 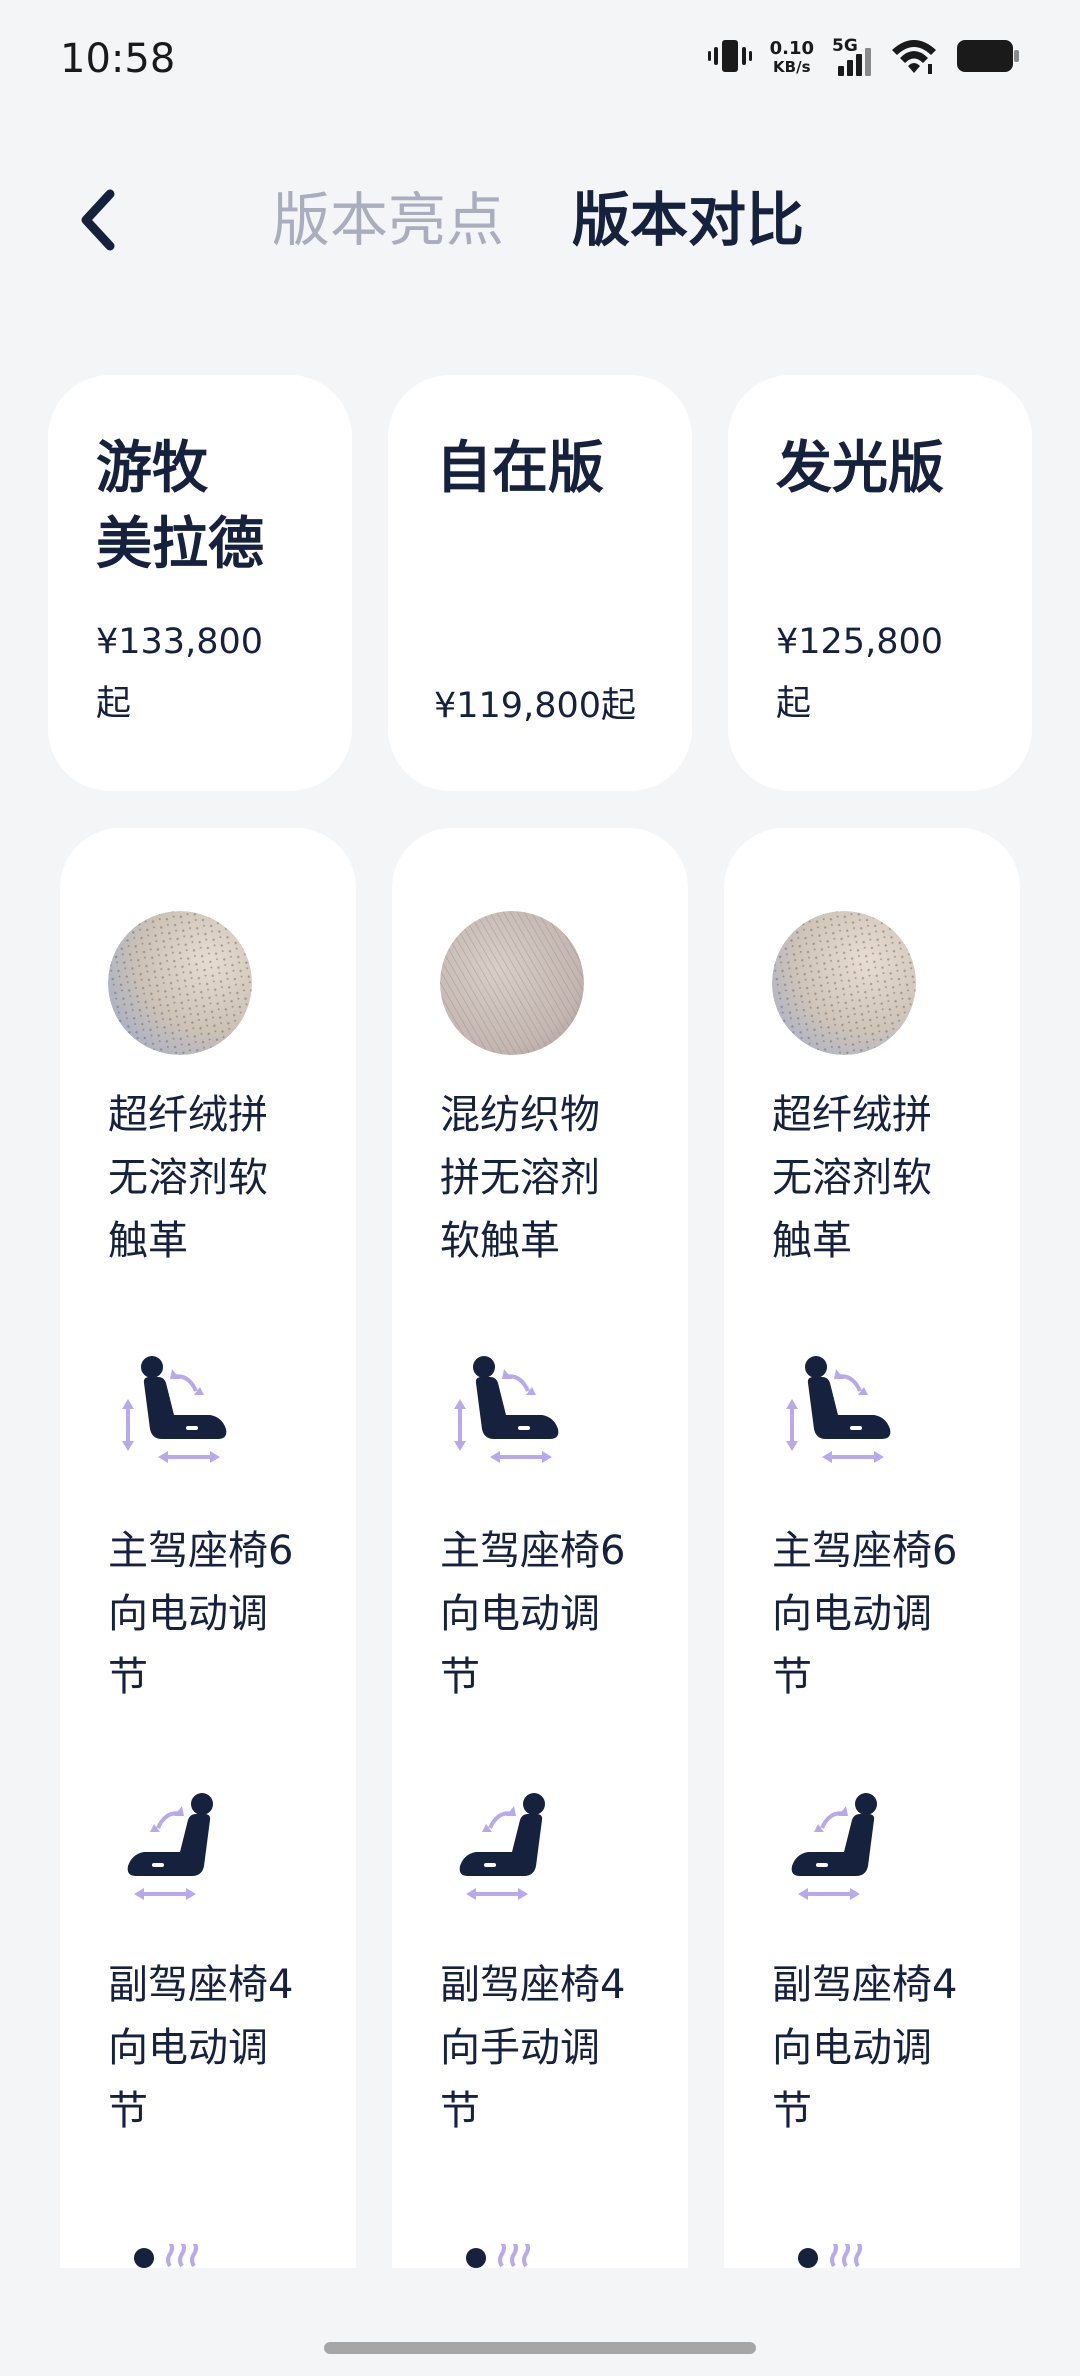 I want to click on version-price: ¥119,800起, so click(x=535, y=706).